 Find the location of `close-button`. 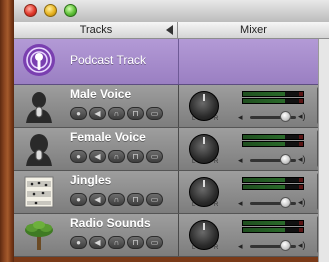

close-button is located at coordinates (30, 10).